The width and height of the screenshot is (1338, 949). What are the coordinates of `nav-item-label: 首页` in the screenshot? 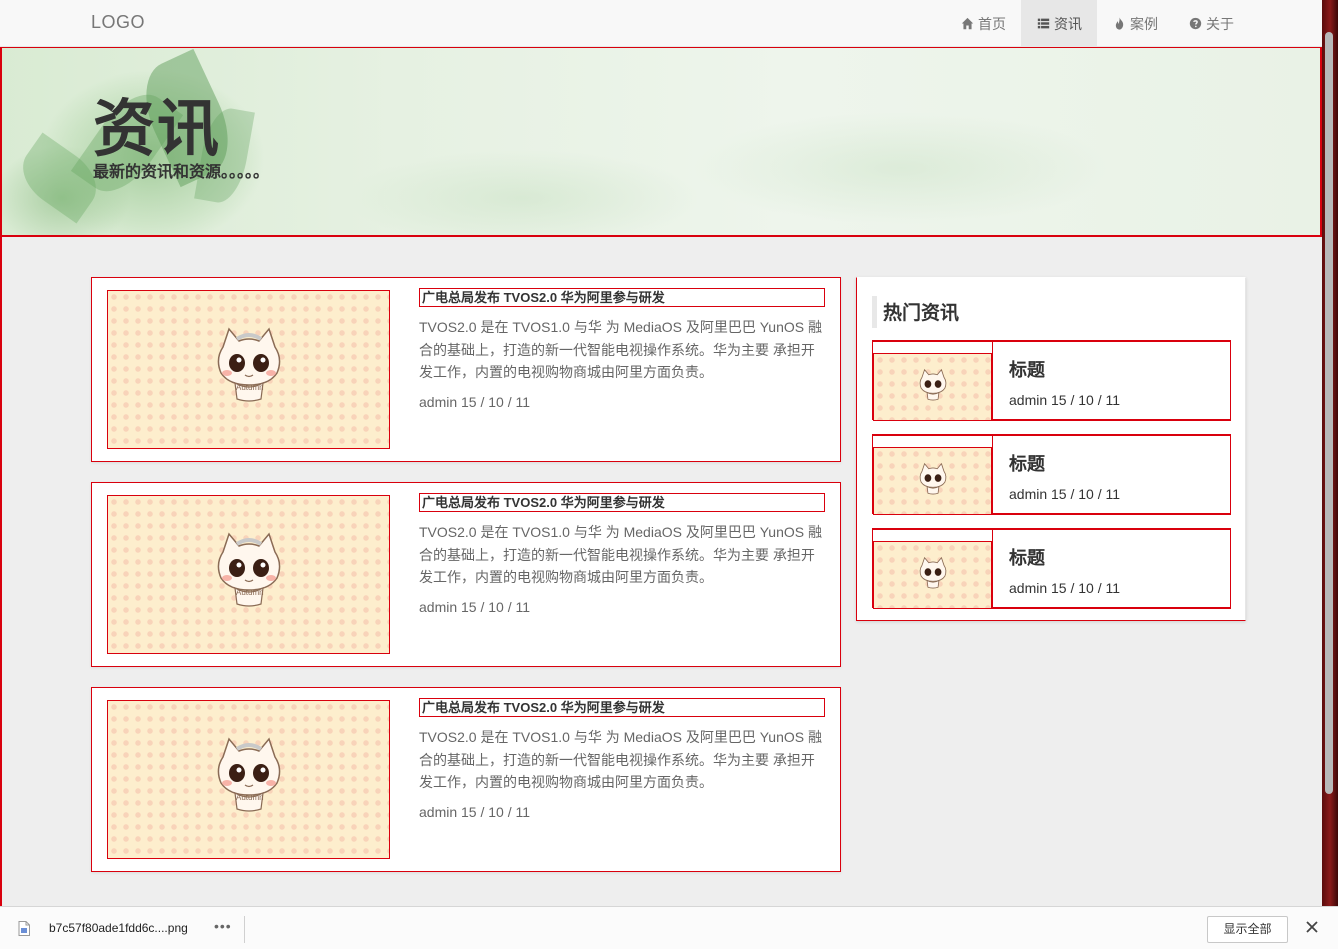 It's located at (992, 23).